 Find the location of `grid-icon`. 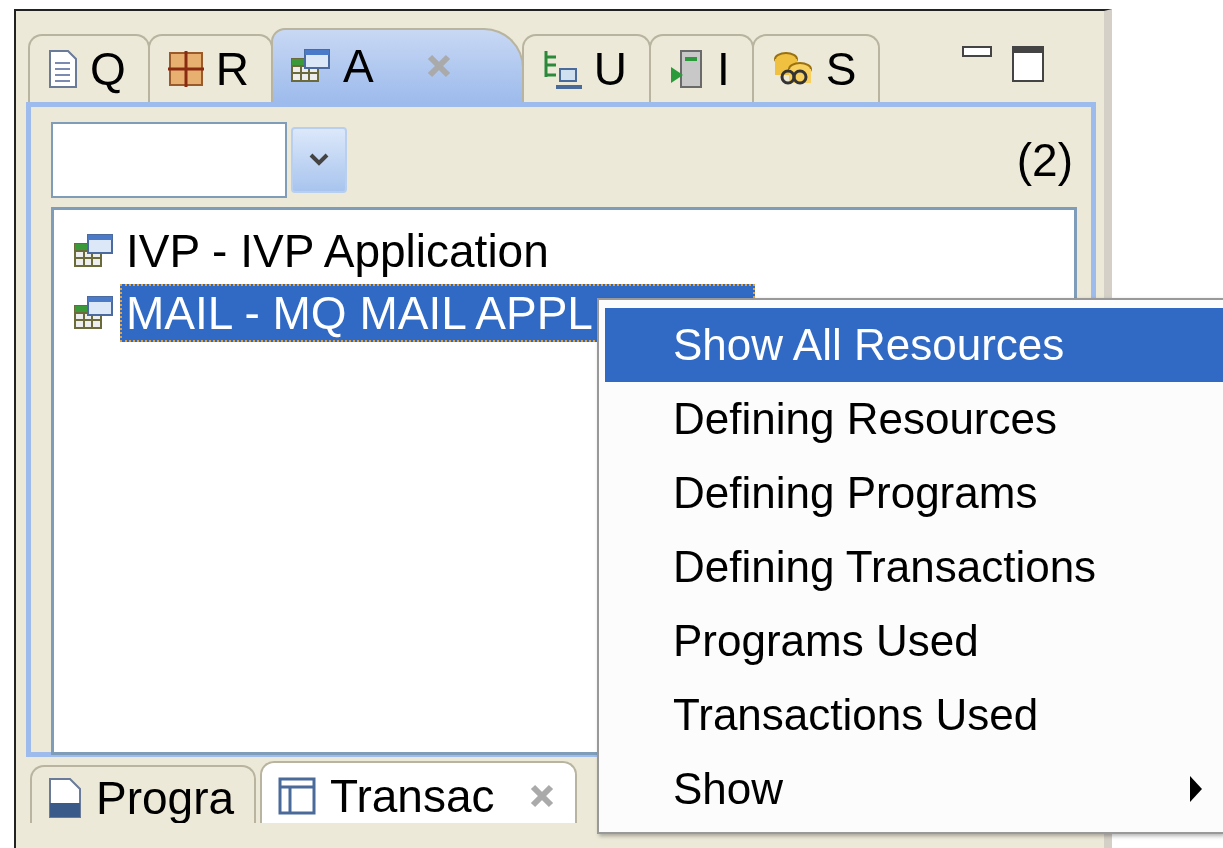

grid-icon is located at coordinates (185, 69).